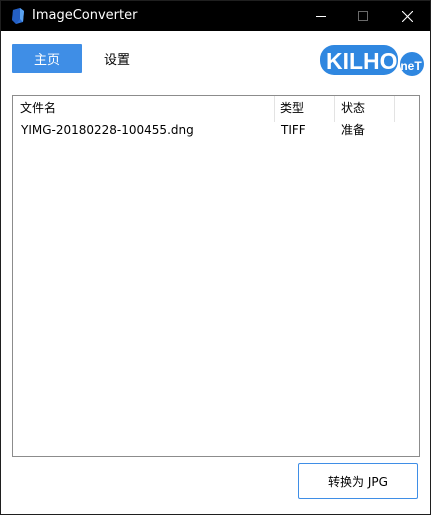 The image size is (431, 515). What do you see at coordinates (409, 66) in the screenshot?
I see `logo-suffix-text: .neT` at bounding box center [409, 66].